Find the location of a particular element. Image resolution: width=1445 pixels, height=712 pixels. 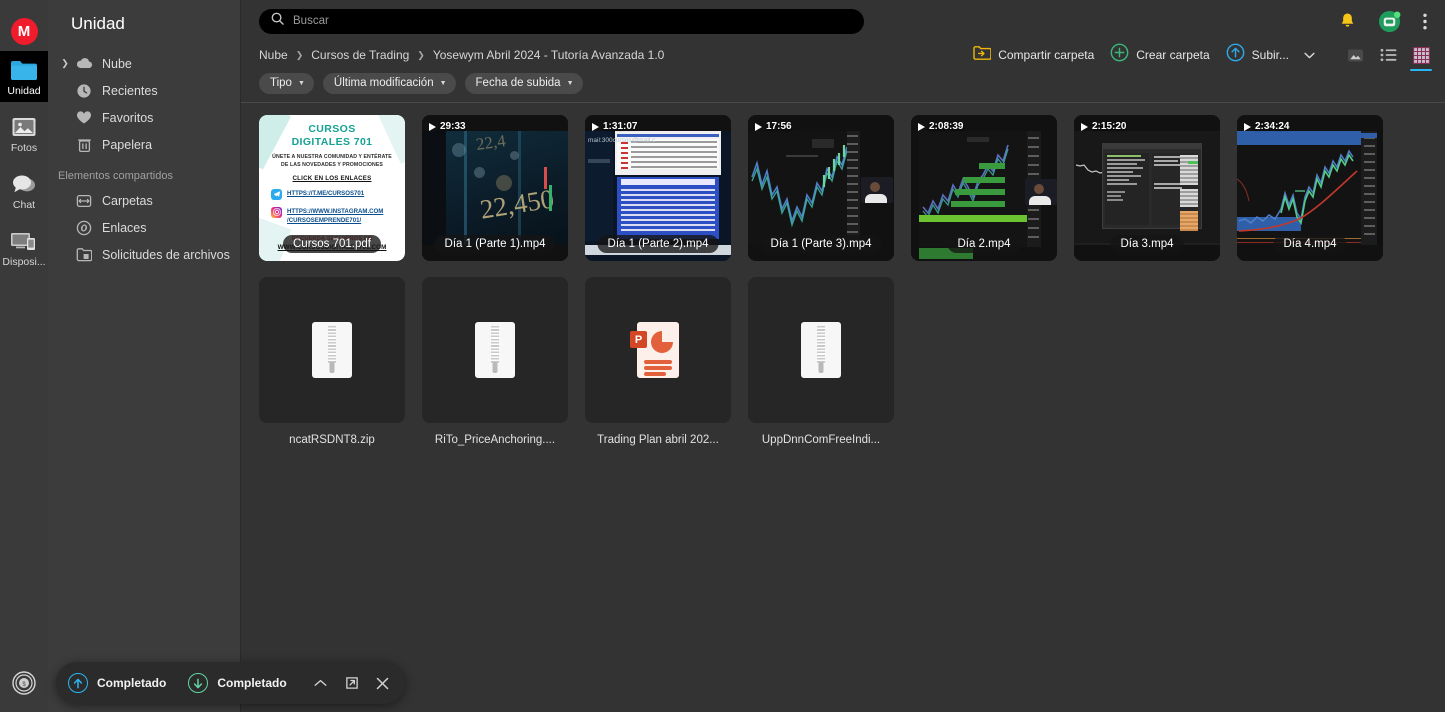

file-name-label: Día 3.mp4 is located at coordinates (1147, 244).